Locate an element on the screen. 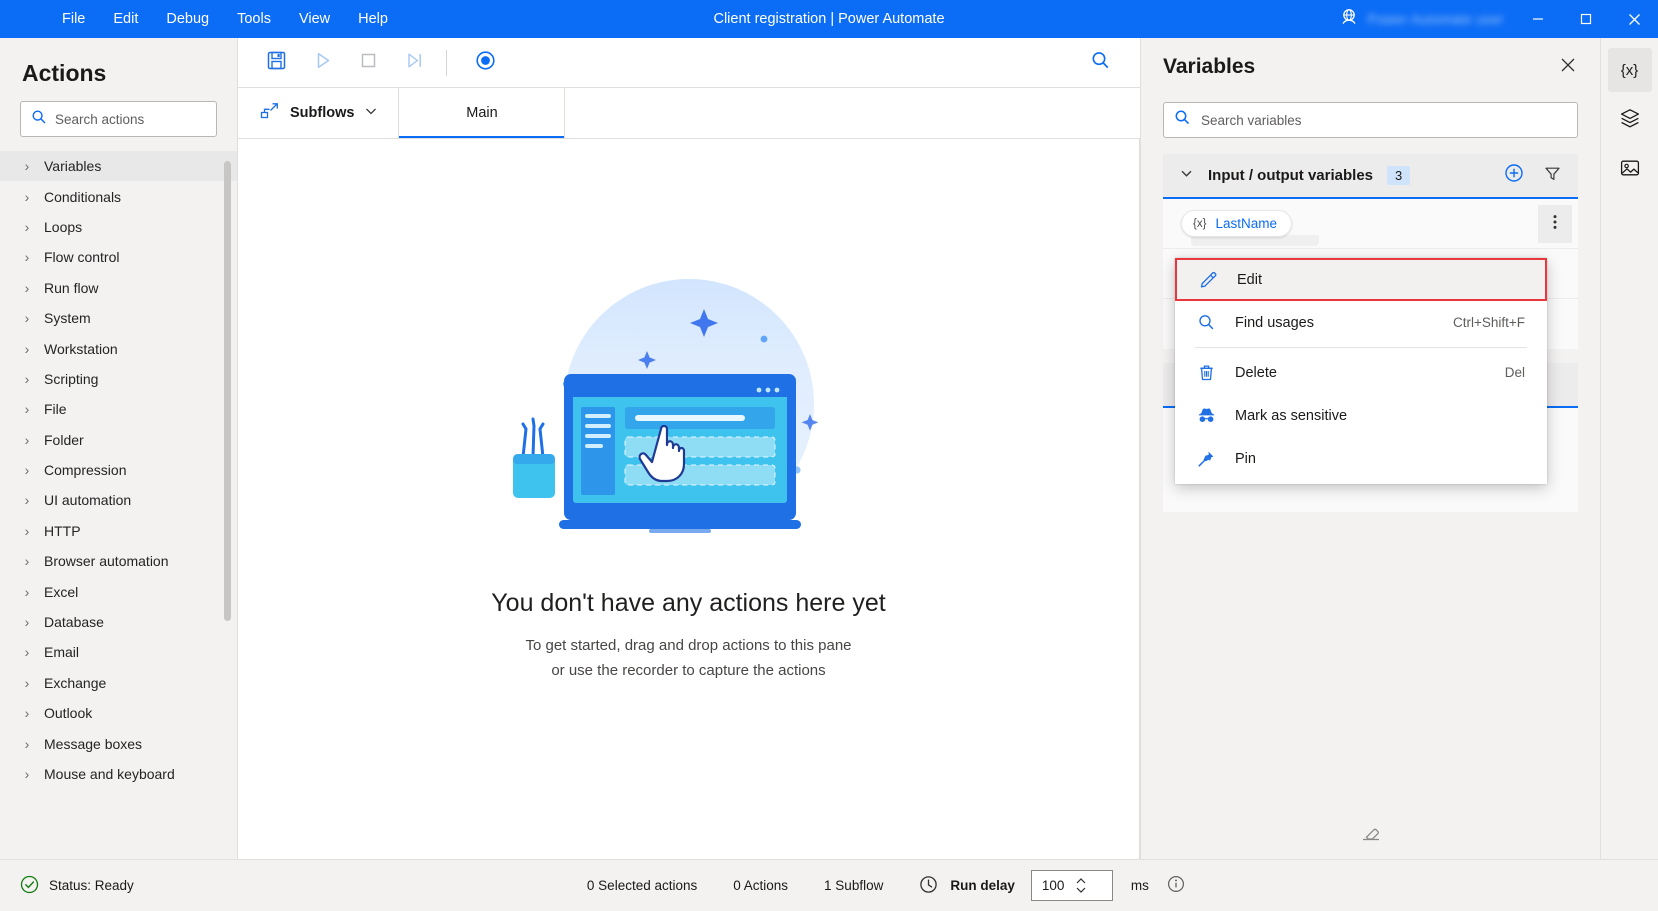 Image resolution: width=1658 pixels, height=911 pixels. context-menu-item-pin: Pin is located at coordinates (1361, 458).